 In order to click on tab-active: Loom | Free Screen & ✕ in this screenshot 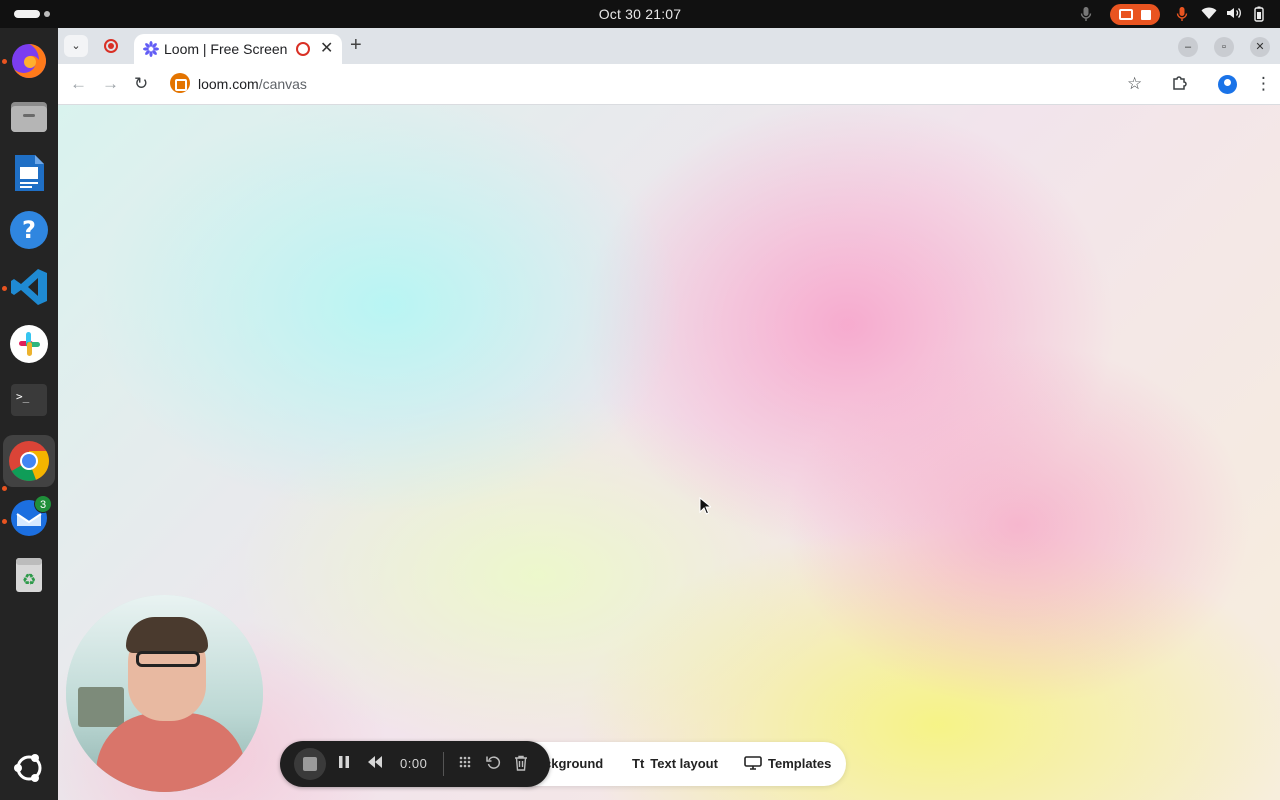, I will do `click(238, 49)`.